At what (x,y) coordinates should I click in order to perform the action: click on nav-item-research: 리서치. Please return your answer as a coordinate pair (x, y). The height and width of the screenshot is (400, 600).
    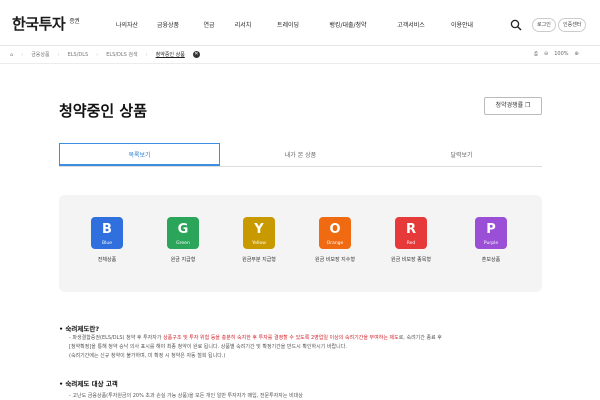
    Looking at the image, I should click on (243, 24).